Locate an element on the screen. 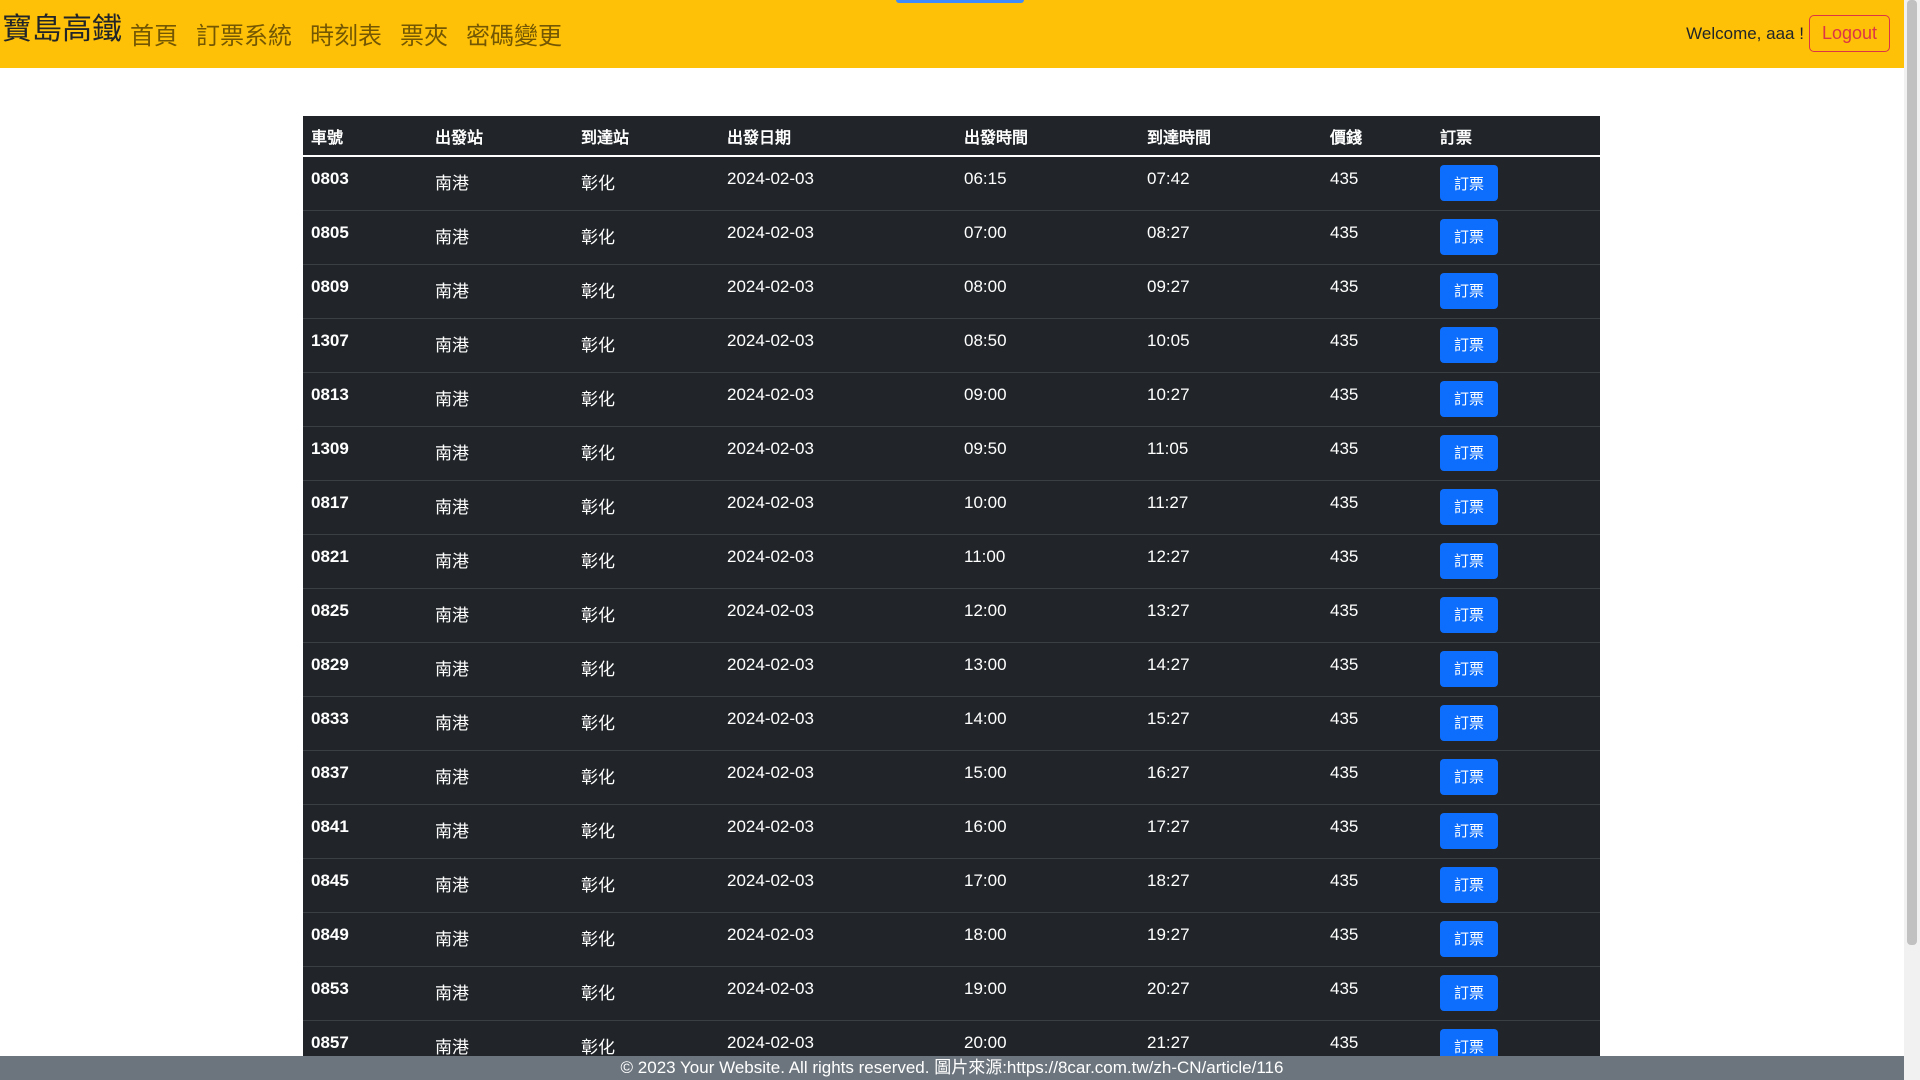  nav-link-change-password: 密碼變更 is located at coordinates (514, 33).